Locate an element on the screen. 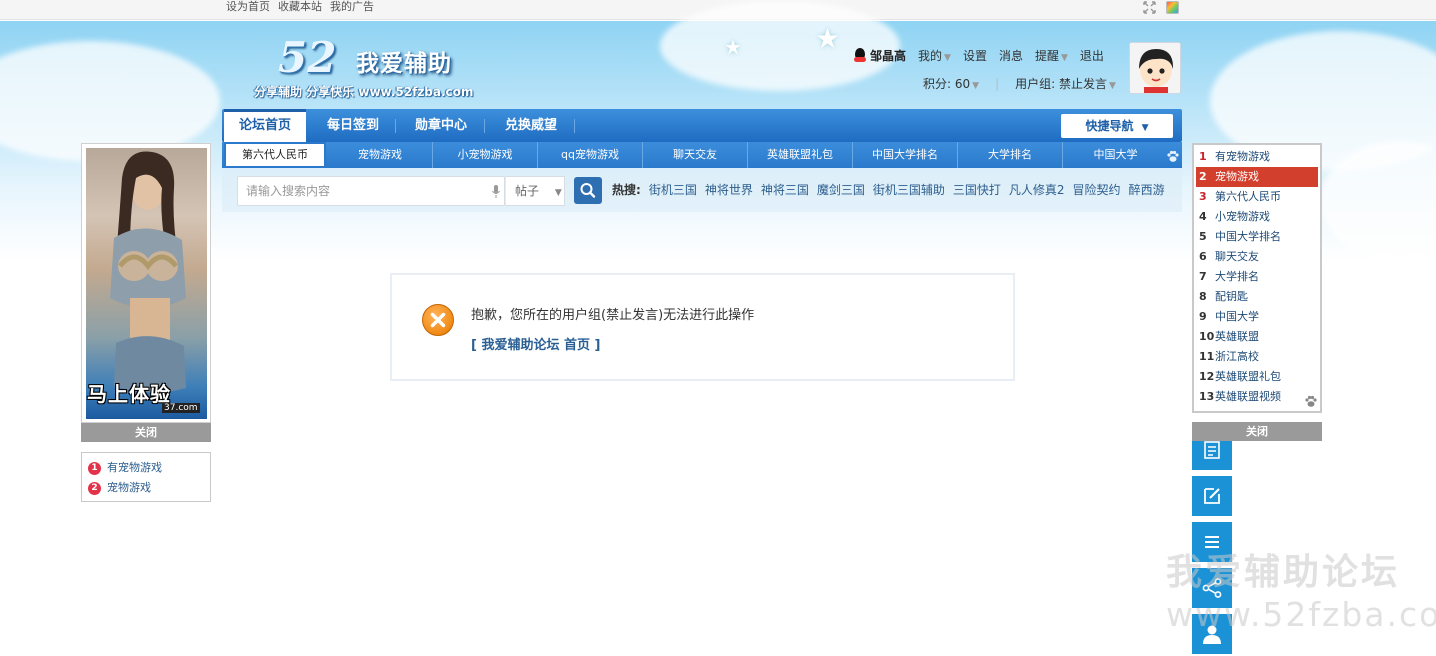 The width and height of the screenshot is (1436, 656). subnav-item: 聊天交友 is located at coordinates (695, 155).